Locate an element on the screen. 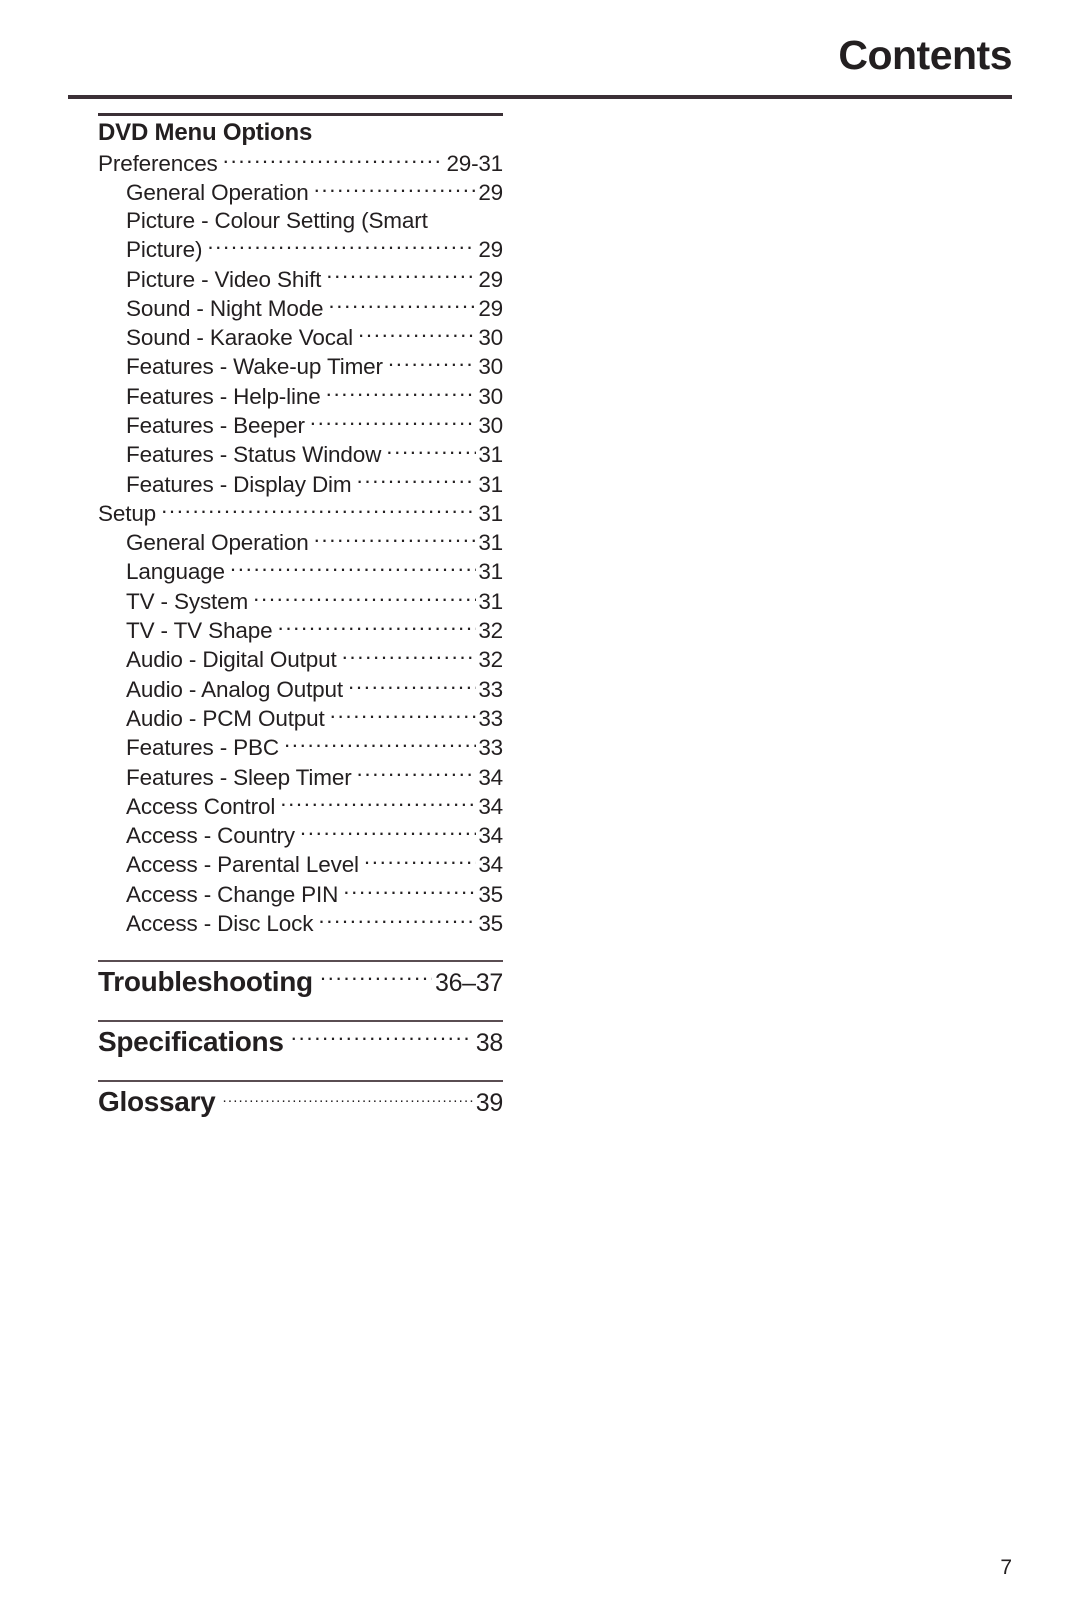 This screenshot has height=1618, width=1080. toc-entry: Features - Status Window 31 is located at coordinates (300, 454).